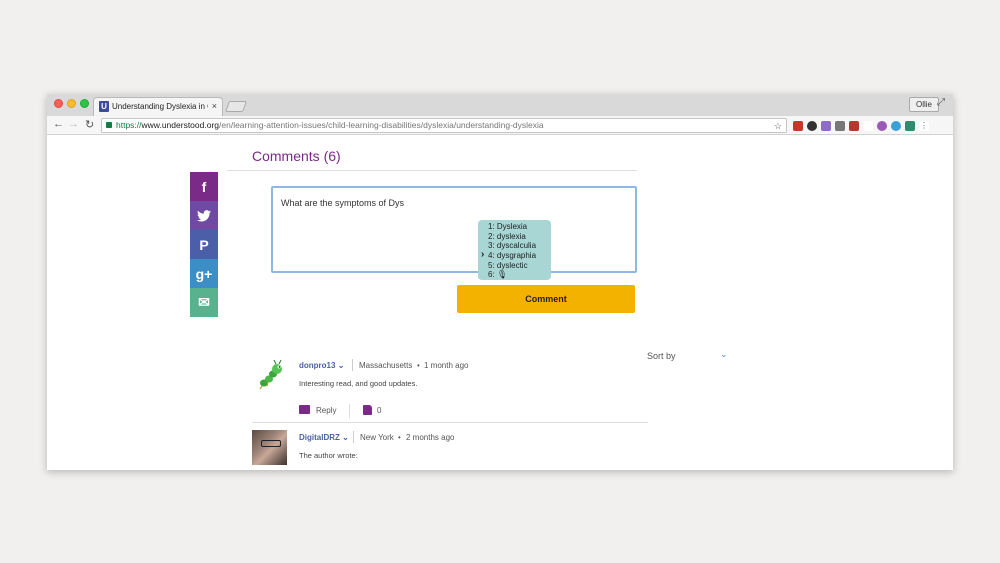 The width and height of the screenshot is (1000, 563). Describe the element at coordinates (661, 356) in the screenshot. I see `sort-by-label: Sort by` at that location.